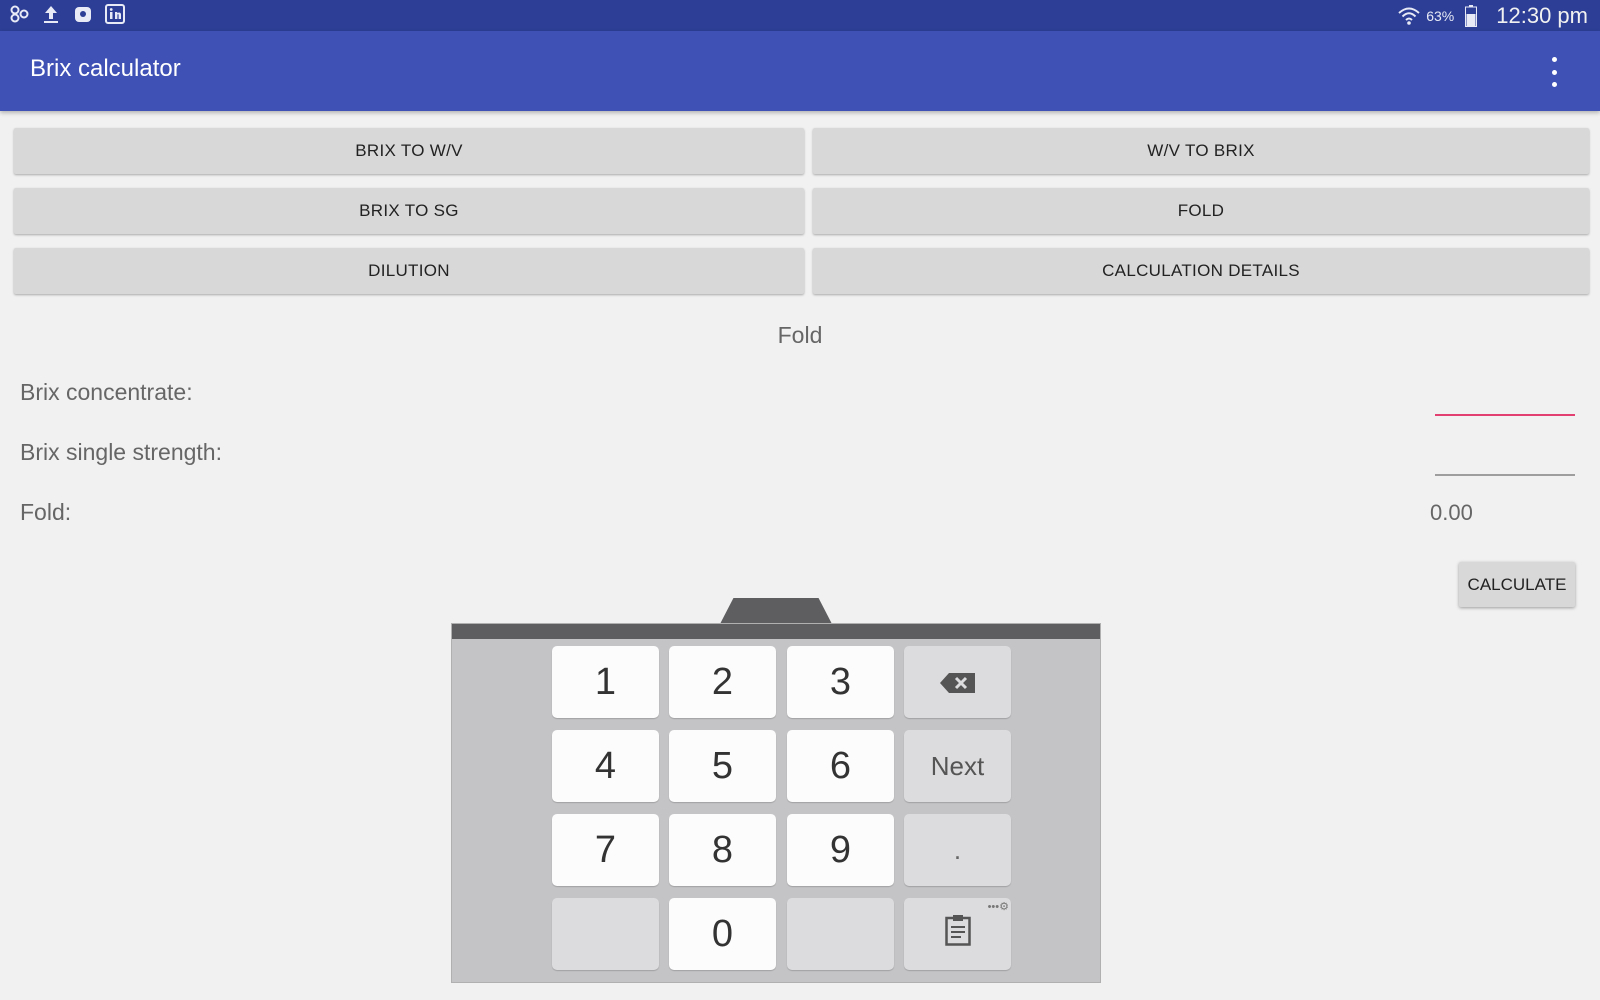 Image resolution: width=1600 pixels, height=1000 pixels. I want to click on numeric-keypad: 1 2 3 4 5 6 Next 7 8 9 . 0 •••⚙, so click(776, 803).